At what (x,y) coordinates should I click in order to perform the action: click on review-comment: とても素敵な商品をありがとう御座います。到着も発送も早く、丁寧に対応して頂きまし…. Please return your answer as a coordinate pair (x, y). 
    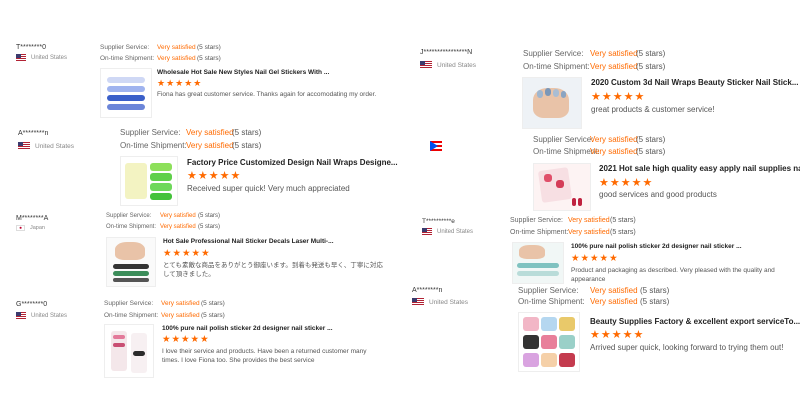
    Looking at the image, I should click on (273, 270).